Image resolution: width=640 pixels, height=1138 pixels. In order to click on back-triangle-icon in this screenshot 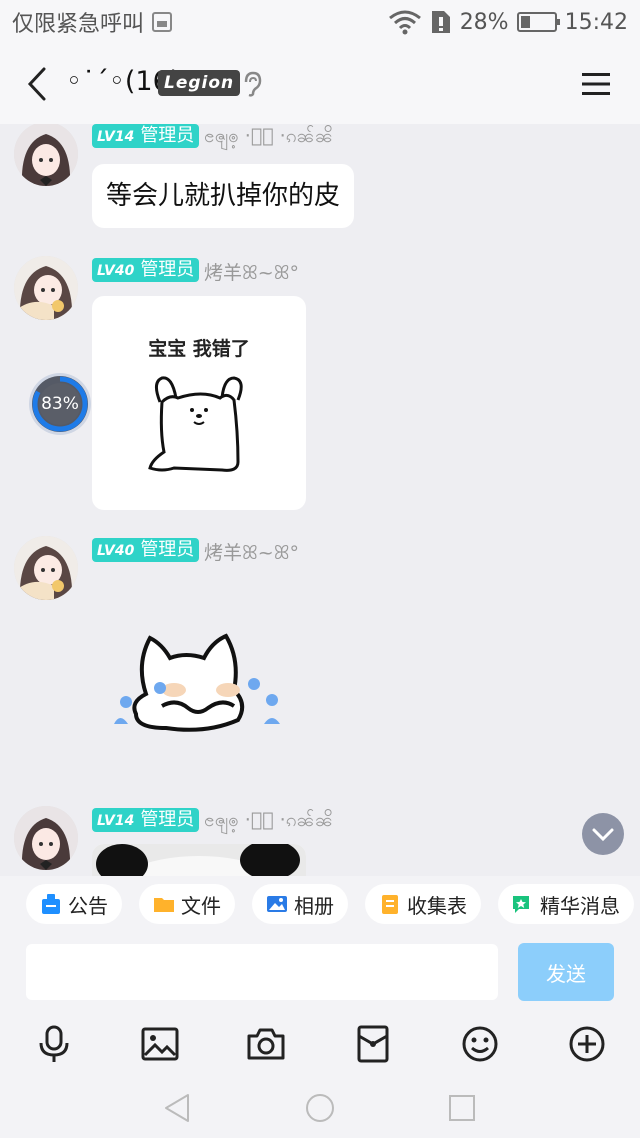, I will do `click(178, 1108)`.